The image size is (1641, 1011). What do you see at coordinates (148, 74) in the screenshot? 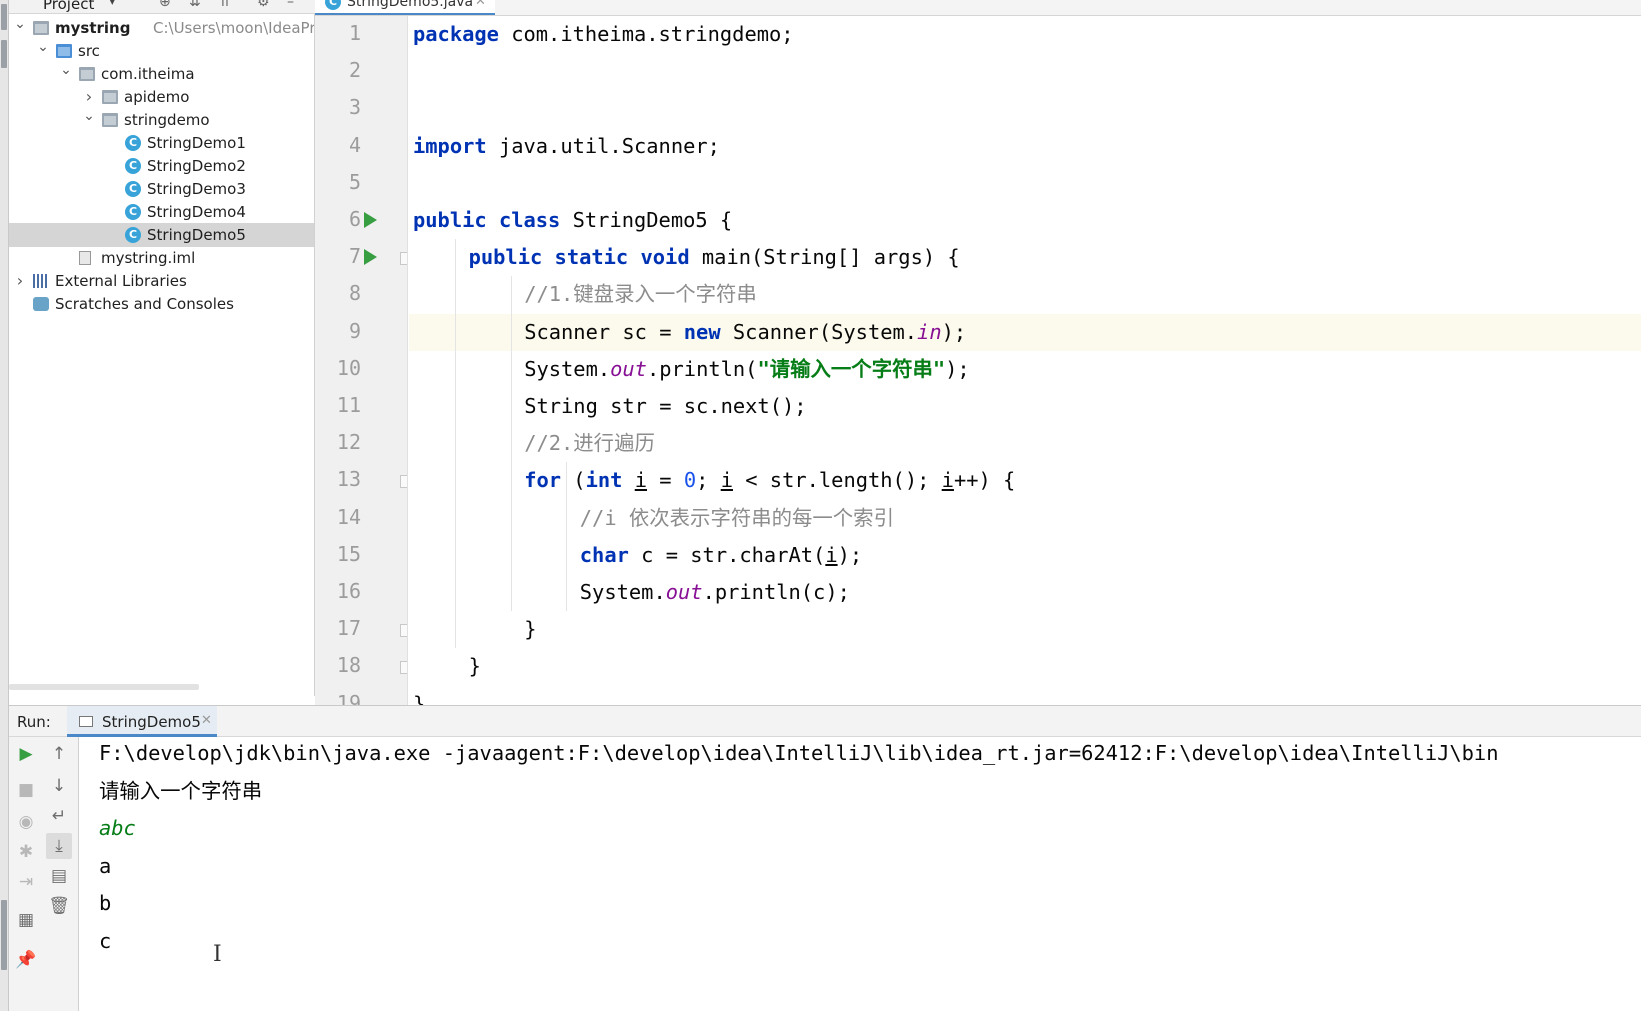
I see `tree-item-label: com.itheima` at bounding box center [148, 74].